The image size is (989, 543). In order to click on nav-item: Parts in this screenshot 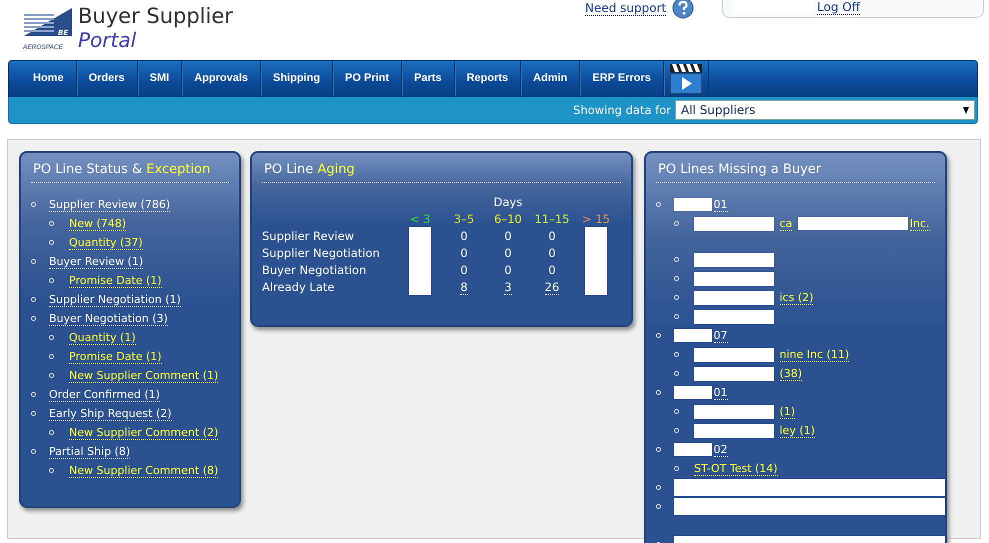, I will do `click(428, 78)`.